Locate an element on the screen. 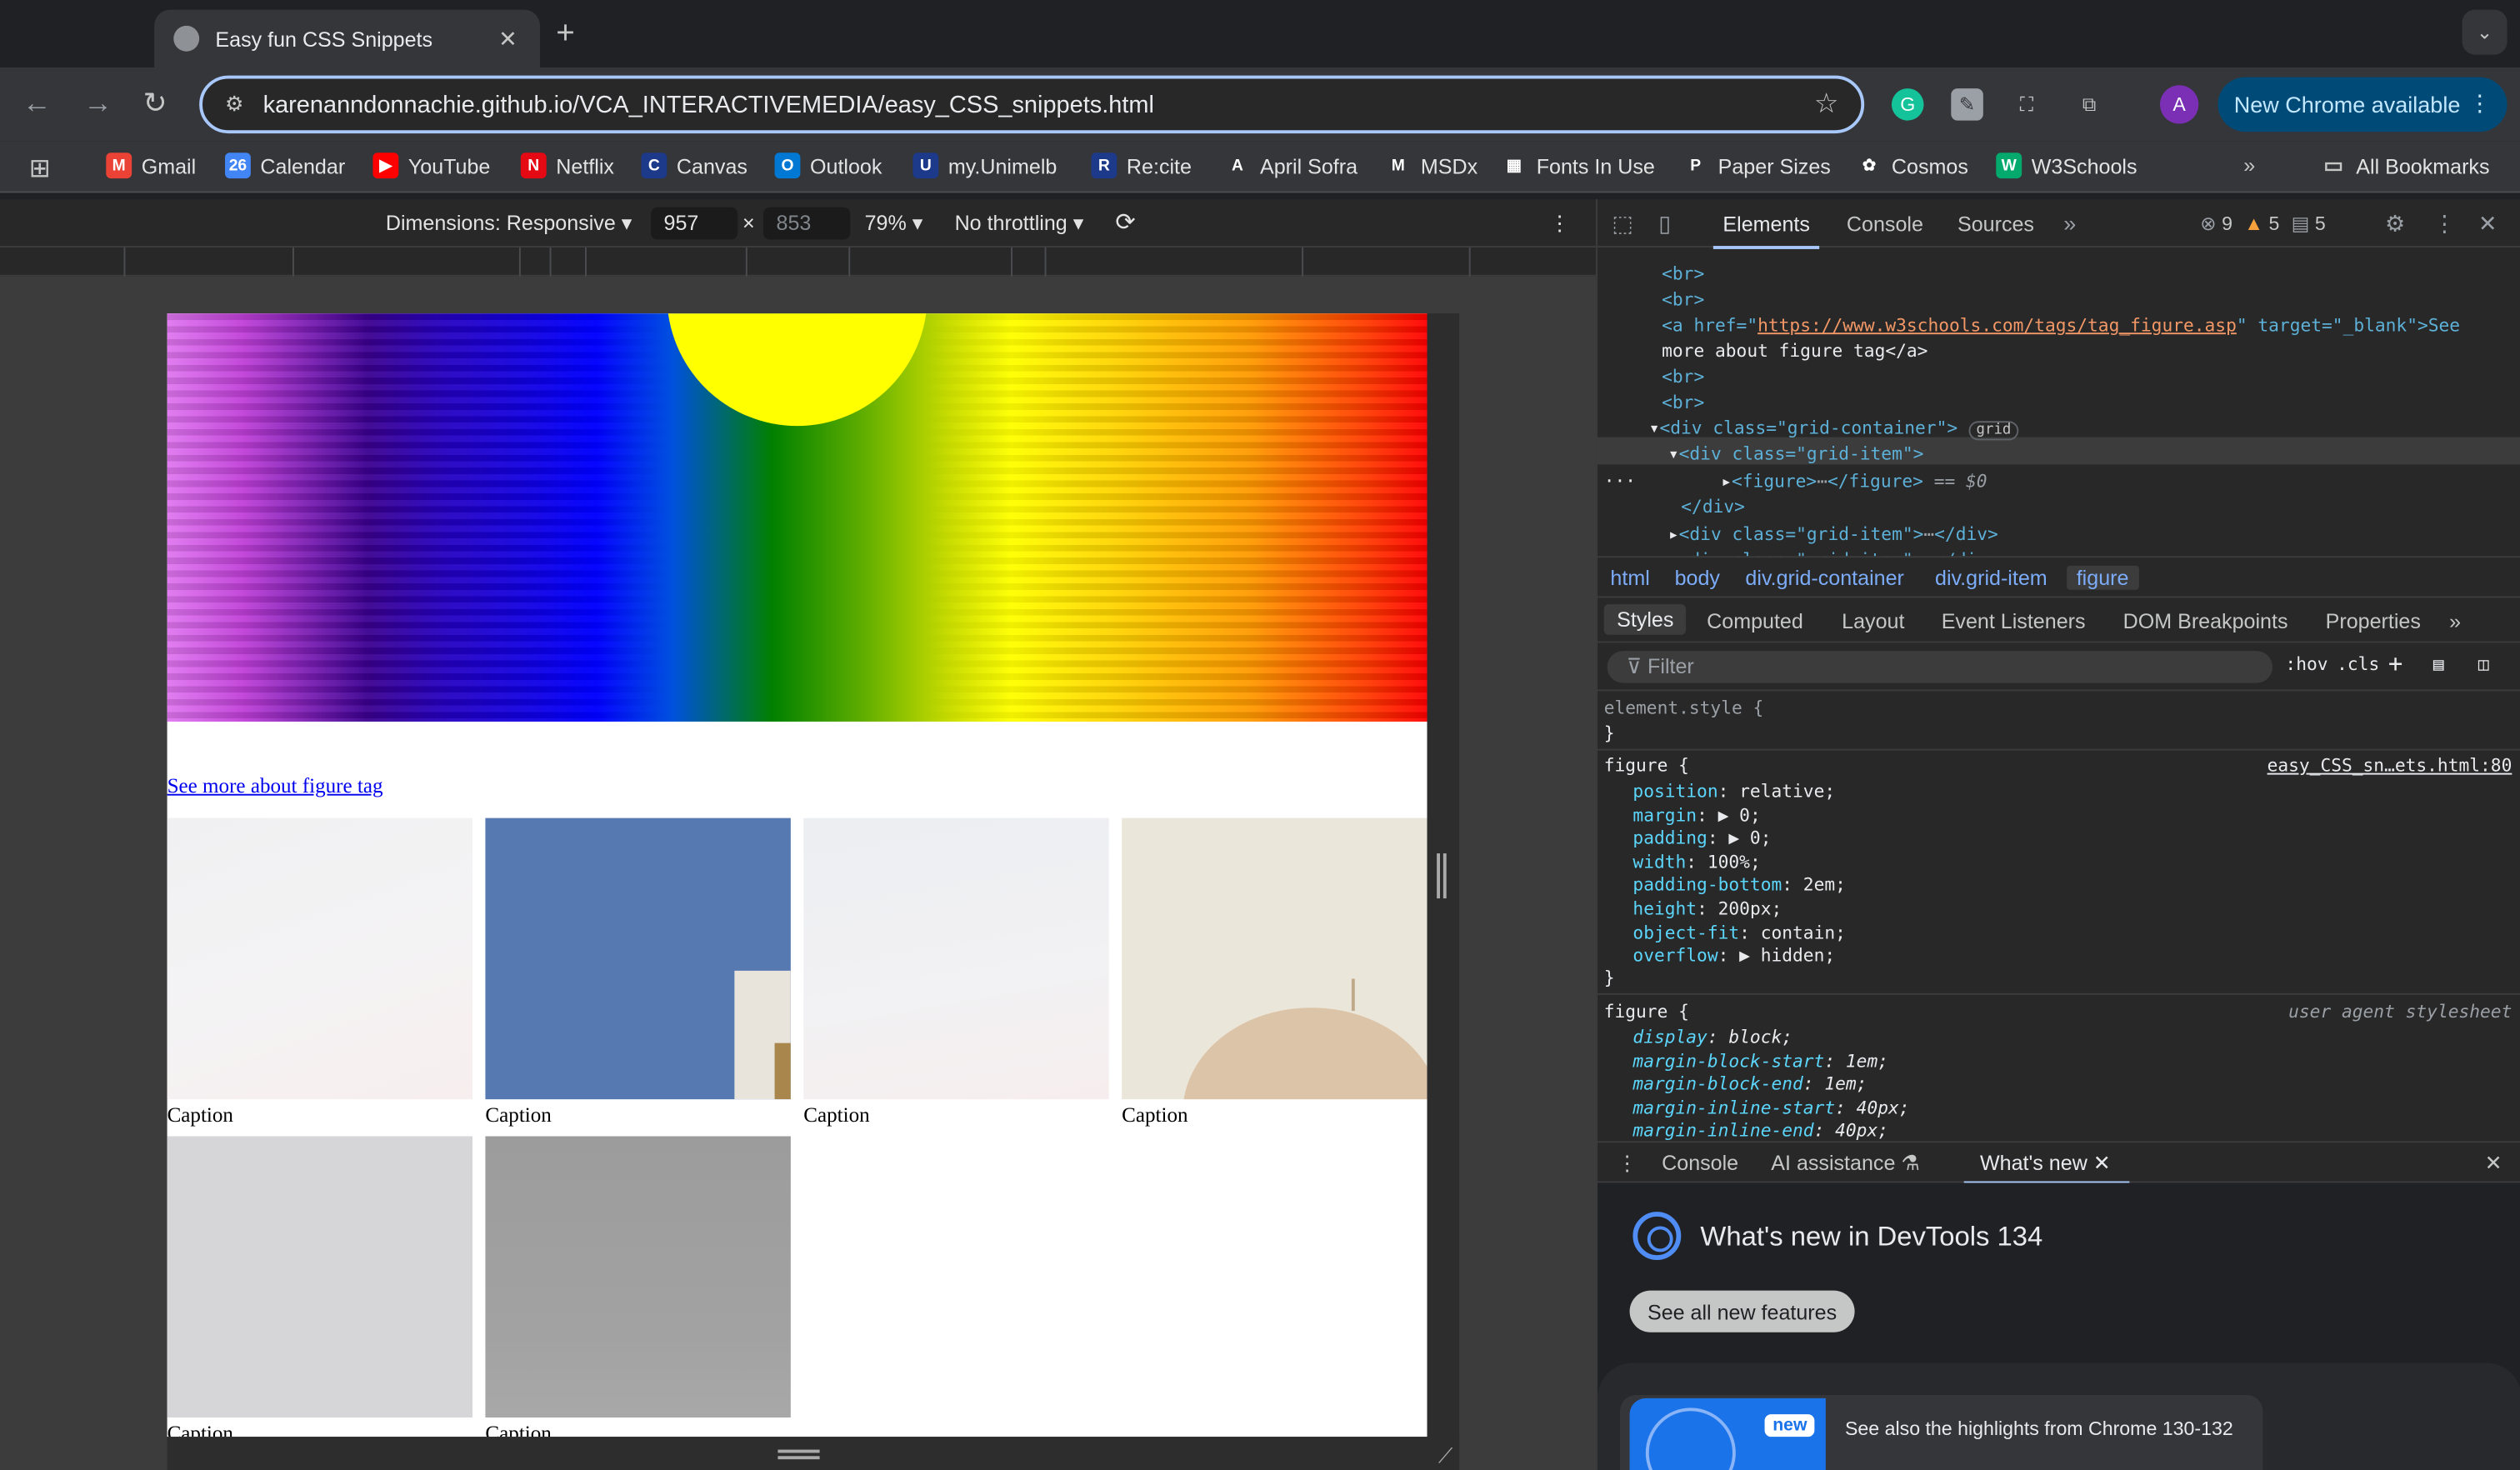 This screenshot has height=1470, width=2520. css-declaration: width: 100%; is located at coordinates (1696, 862).